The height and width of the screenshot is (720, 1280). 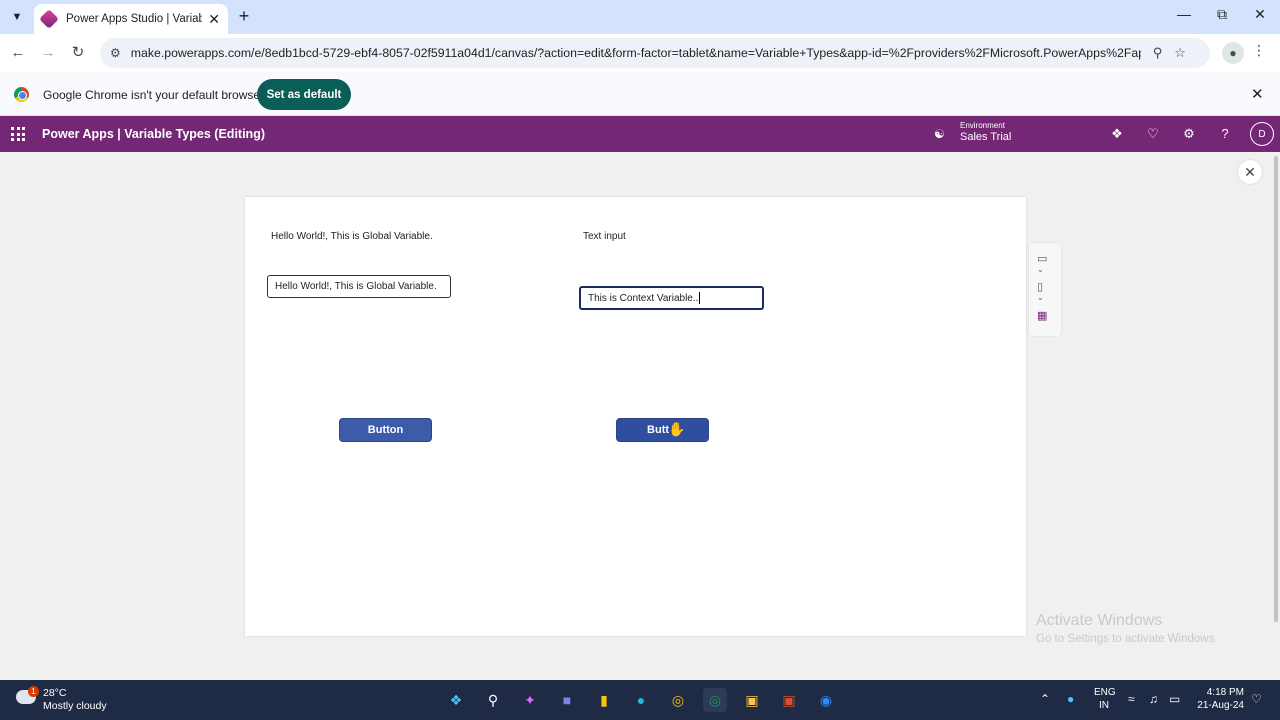 I want to click on edge-icon: ●, so click(x=641, y=700).